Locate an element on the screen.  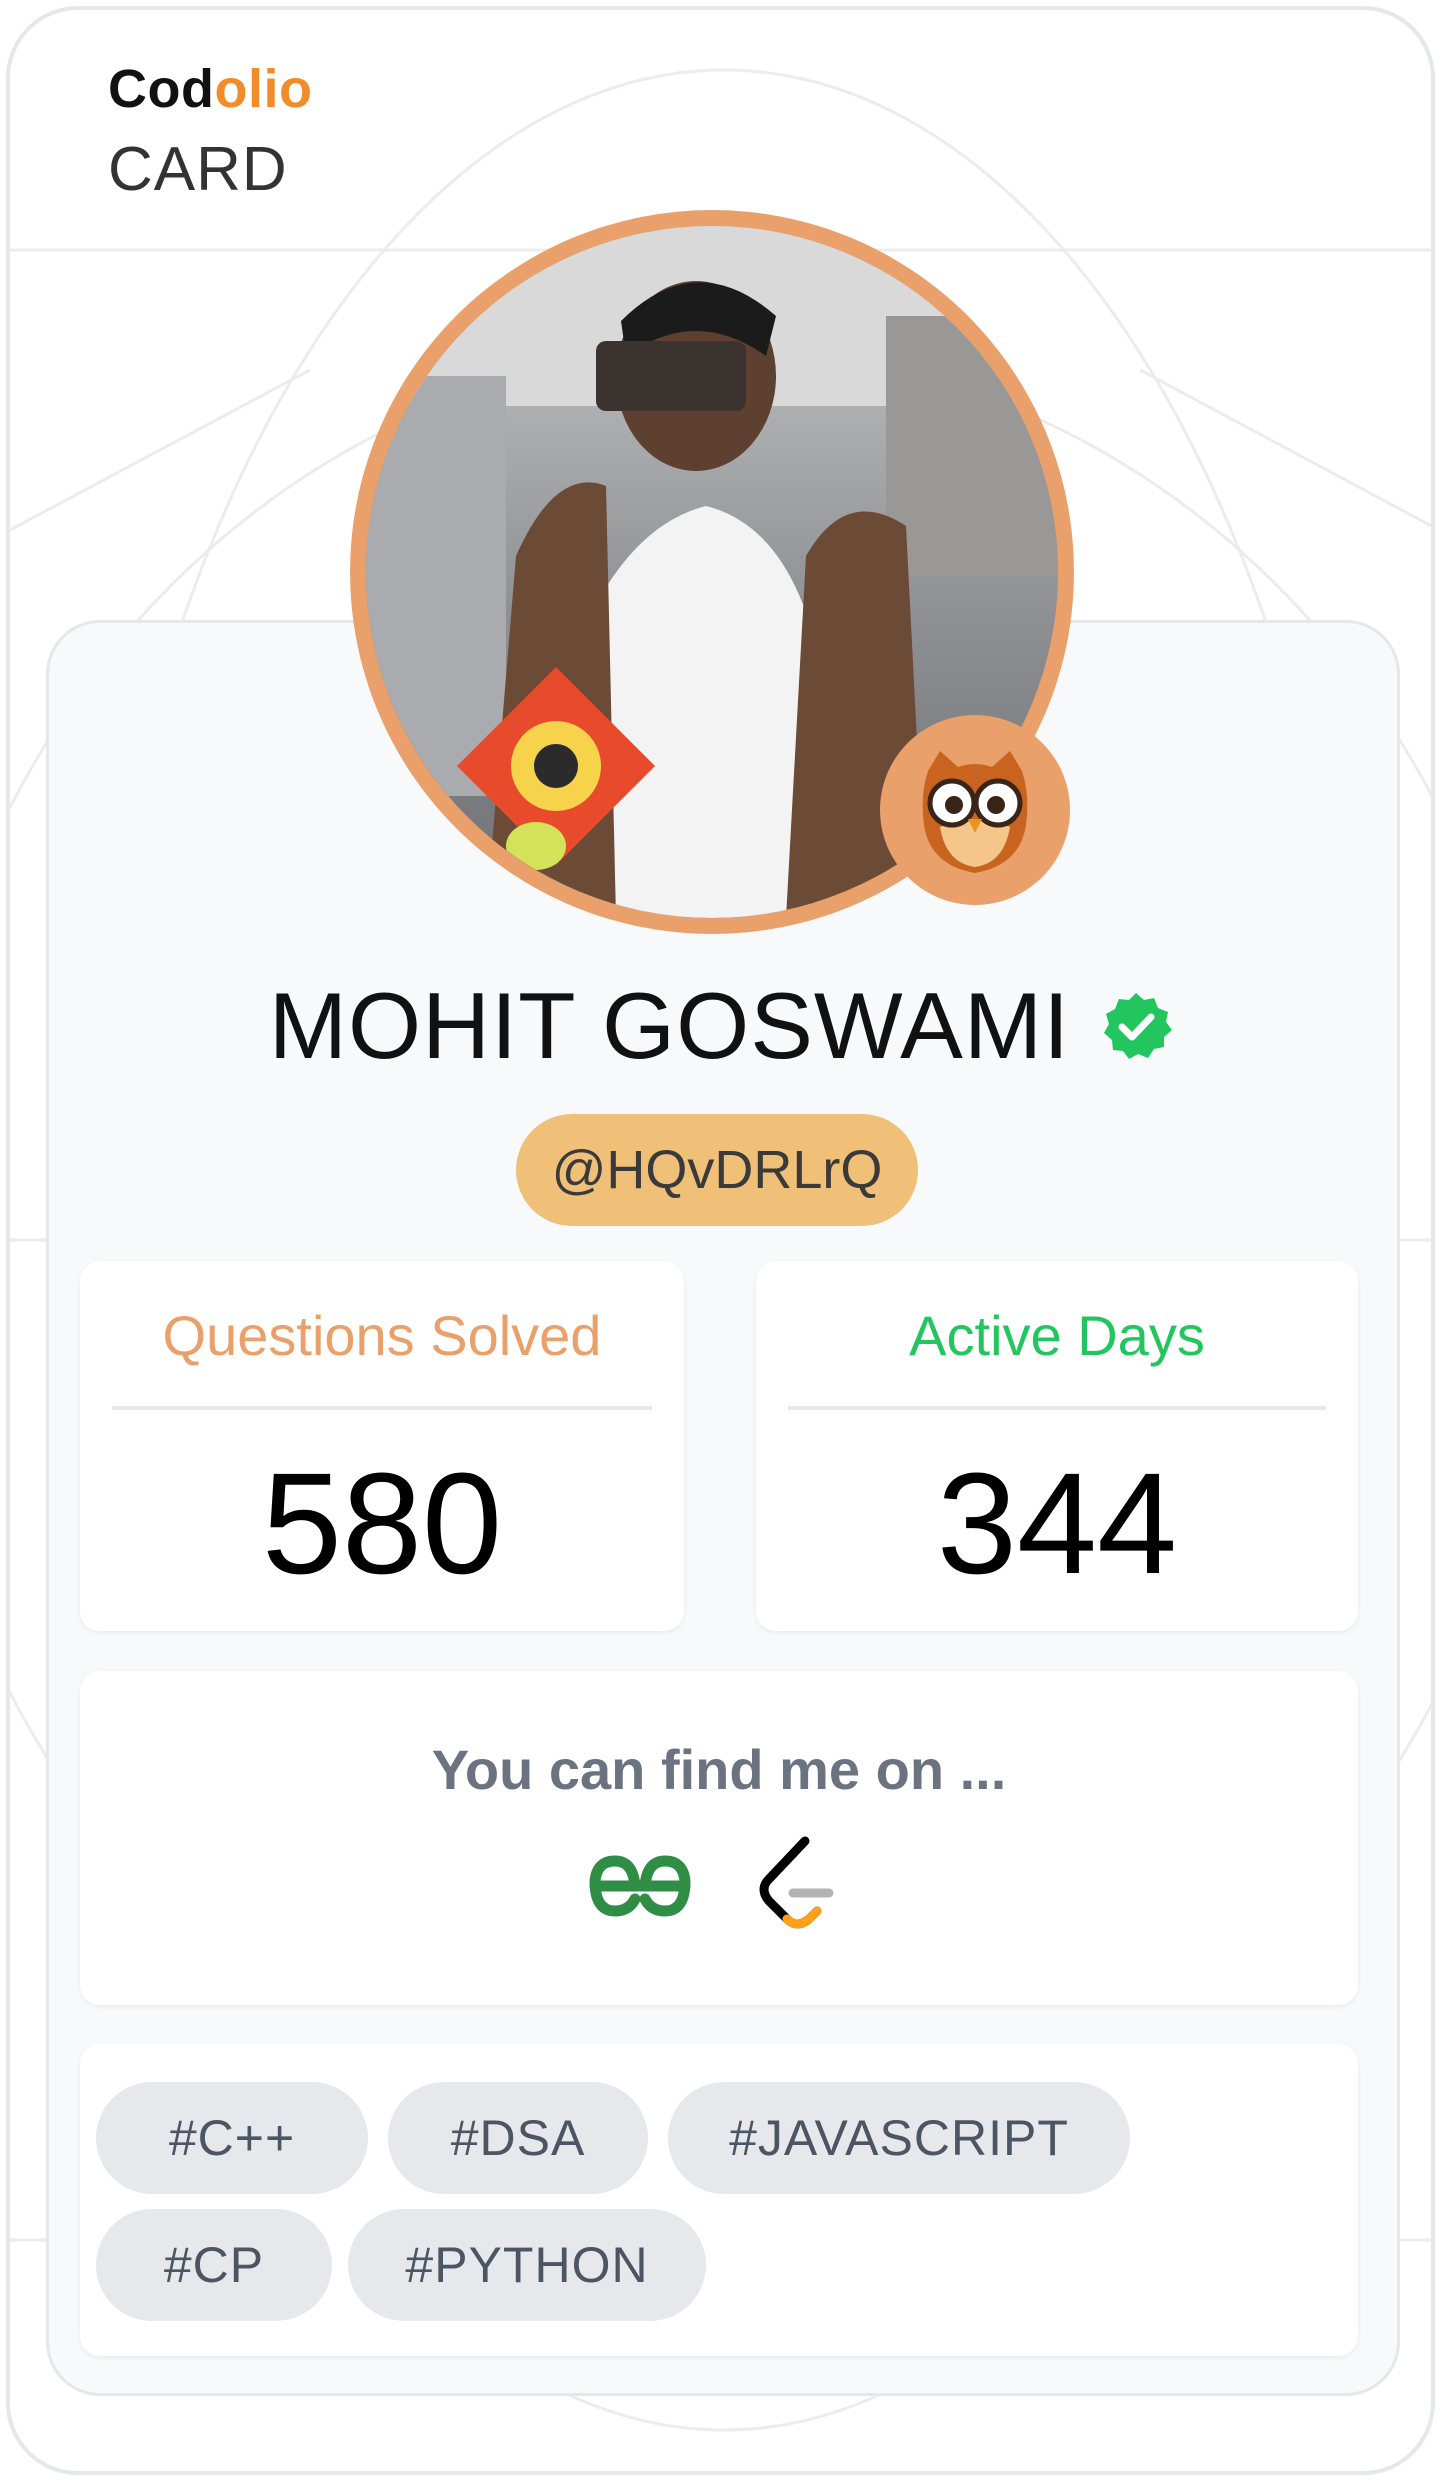
active-days-card: Active Days 344 is located at coordinates (1057, 1446).